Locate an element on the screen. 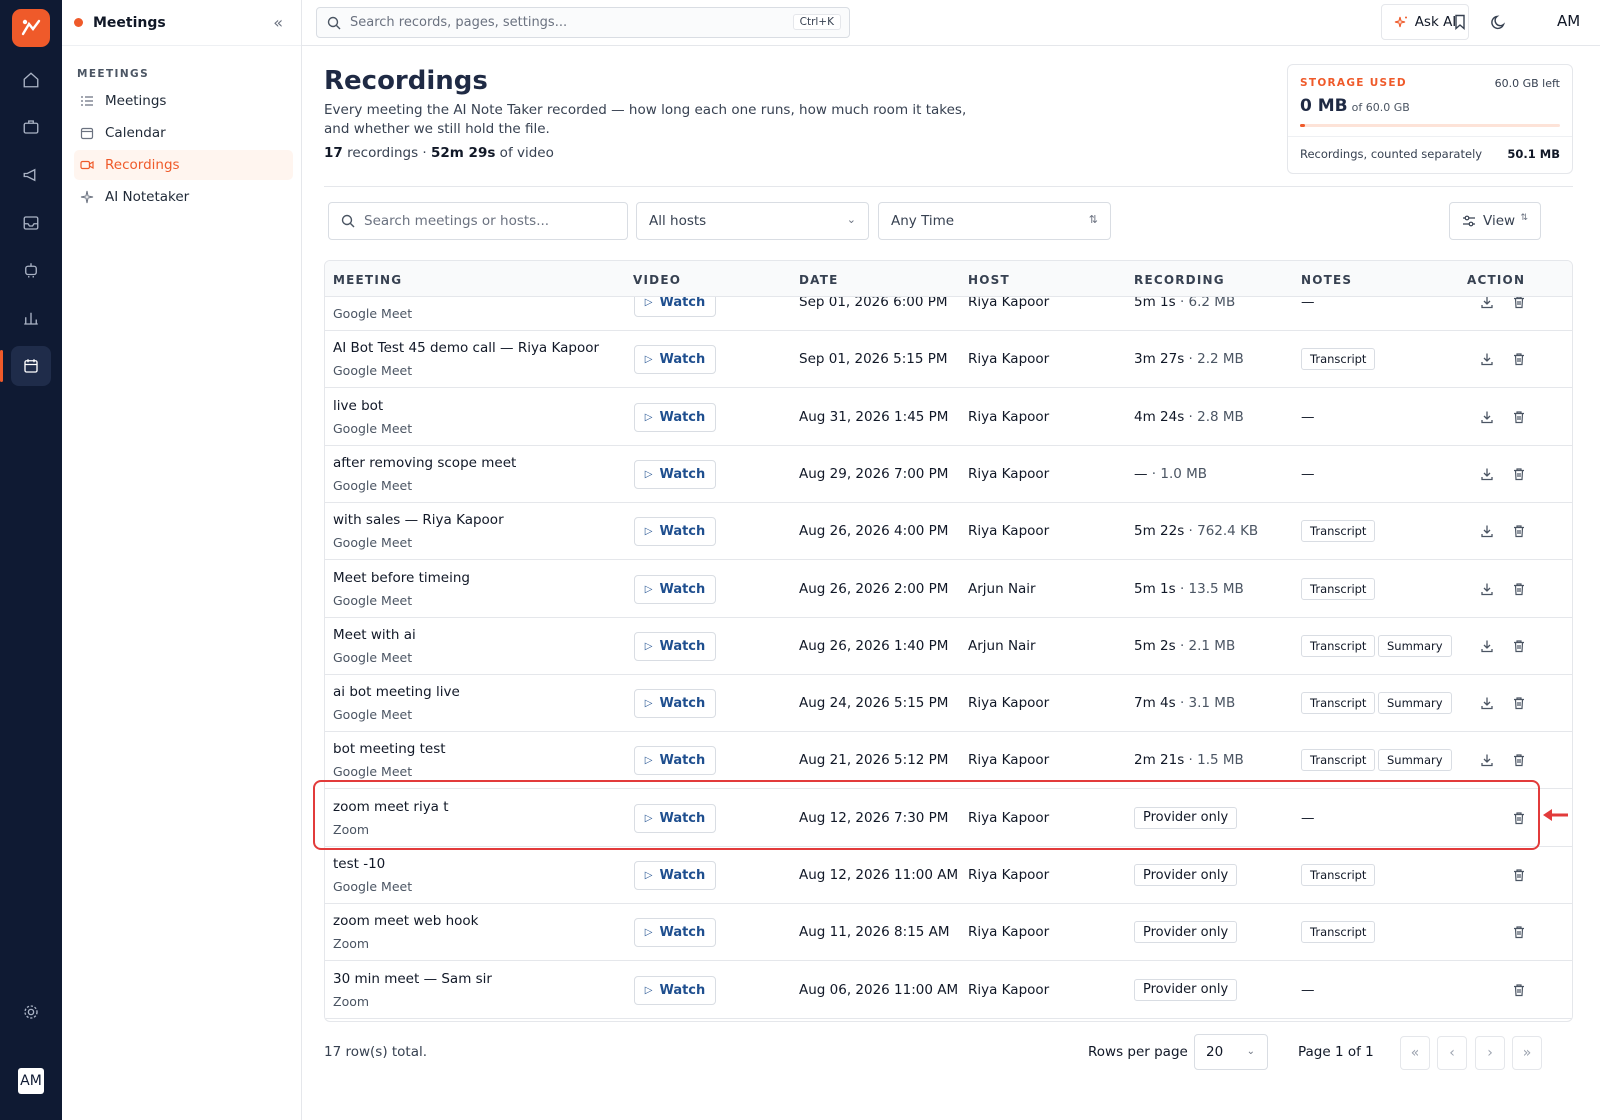  meeting-title: AI Bot Test 45 demo call — Riya Kapoor is located at coordinates (466, 348).